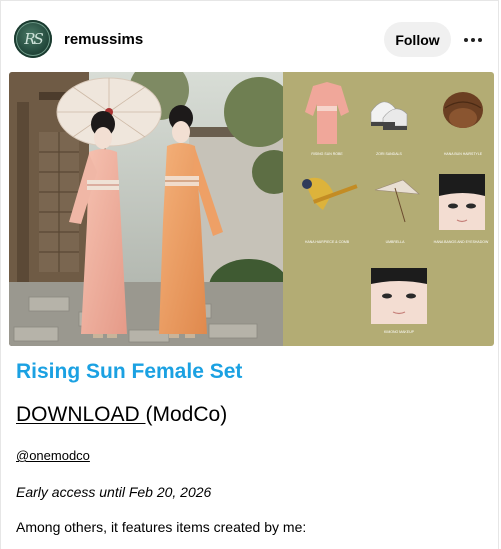  What do you see at coordinates (399, 332) in the screenshot?
I see `catalog-label: KIMONO MAKEUP` at bounding box center [399, 332].